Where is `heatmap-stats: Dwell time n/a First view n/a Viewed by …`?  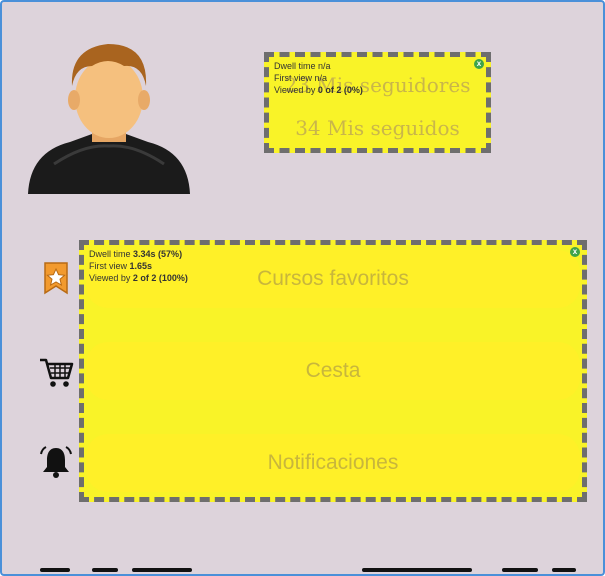
heatmap-stats: Dwell time n/a First view n/a Viewed by … is located at coordinates (318, 78).